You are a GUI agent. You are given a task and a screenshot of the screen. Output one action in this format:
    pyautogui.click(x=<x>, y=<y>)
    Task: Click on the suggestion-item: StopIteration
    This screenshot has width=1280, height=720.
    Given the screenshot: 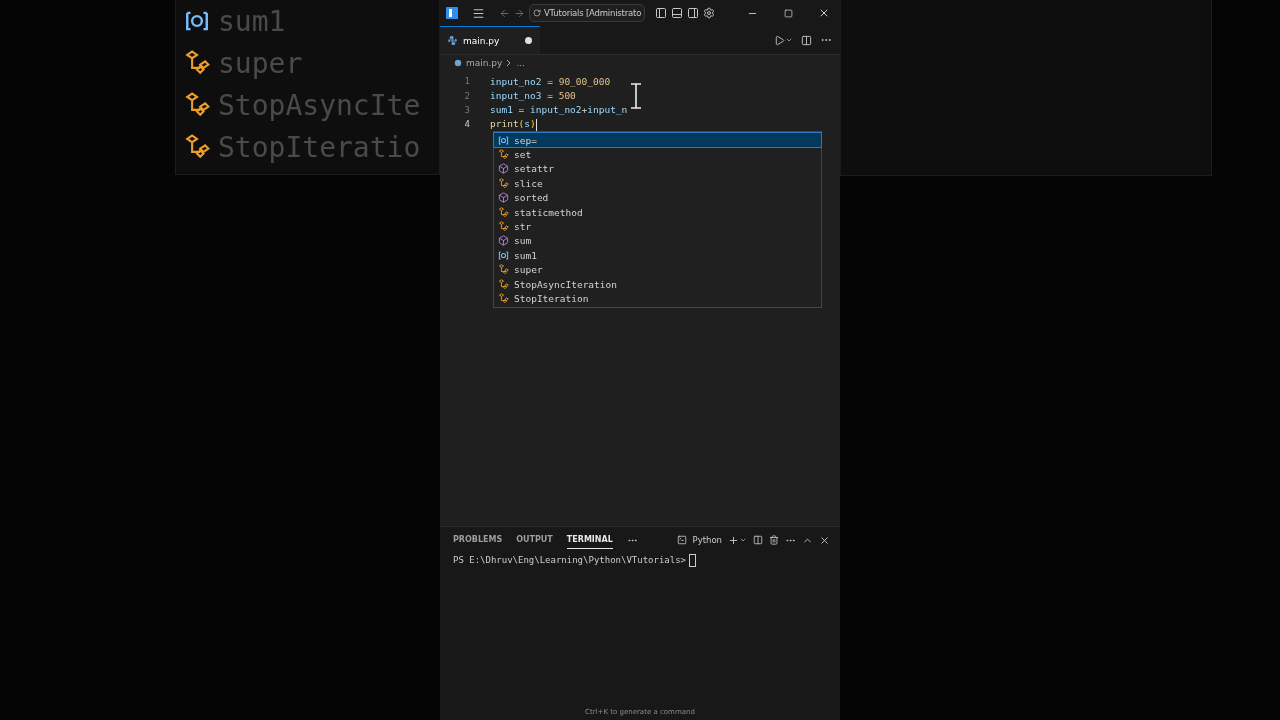 What is the action you would take?
    pyautogui.click(x=657, y=298)
    